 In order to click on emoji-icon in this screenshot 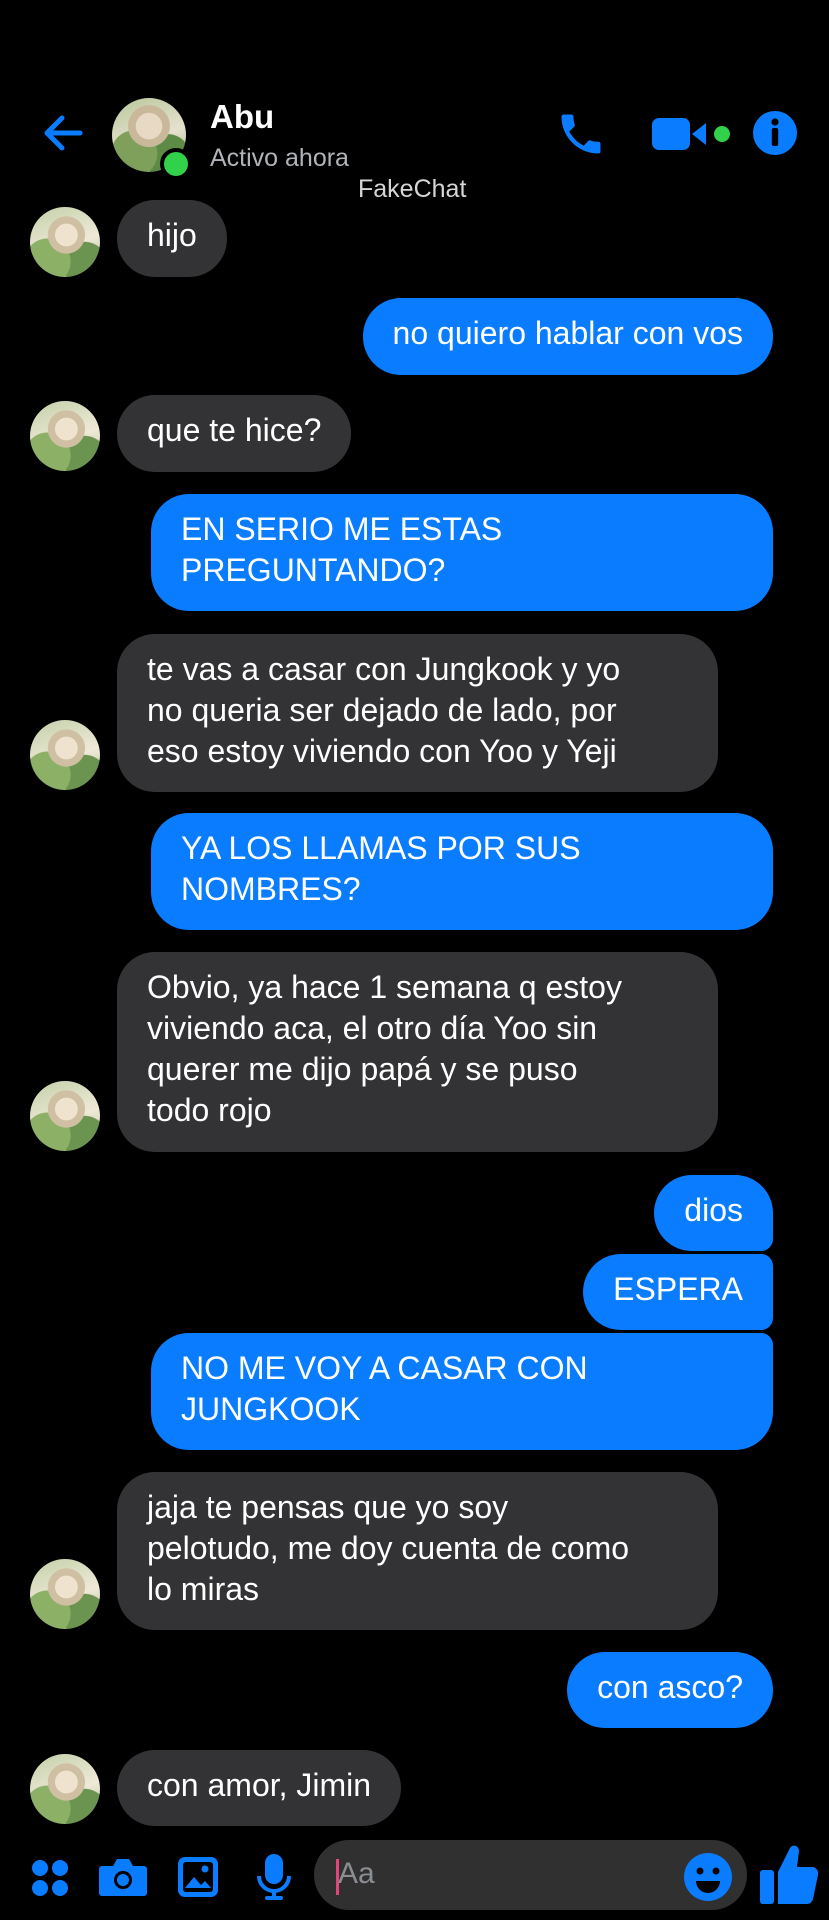, I will do `click(708, 1877)`.